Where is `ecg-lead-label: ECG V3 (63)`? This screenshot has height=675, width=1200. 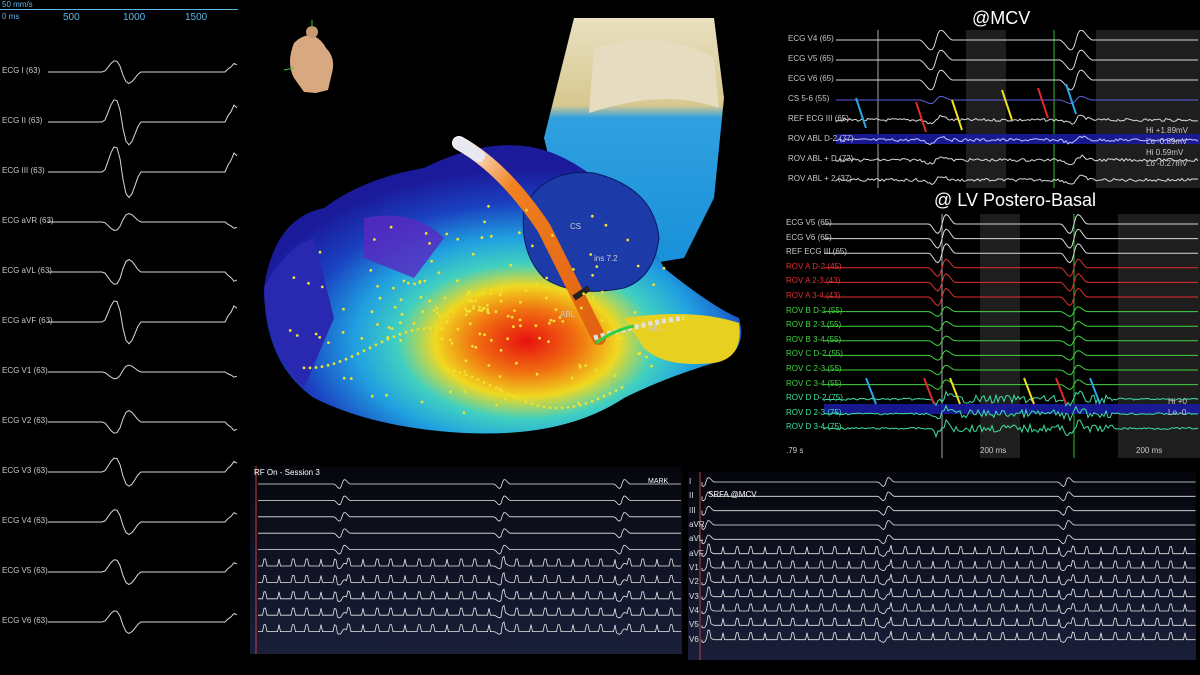
ecg-lead-label: ECG V3 (63) is located at coordinates (25, 470).